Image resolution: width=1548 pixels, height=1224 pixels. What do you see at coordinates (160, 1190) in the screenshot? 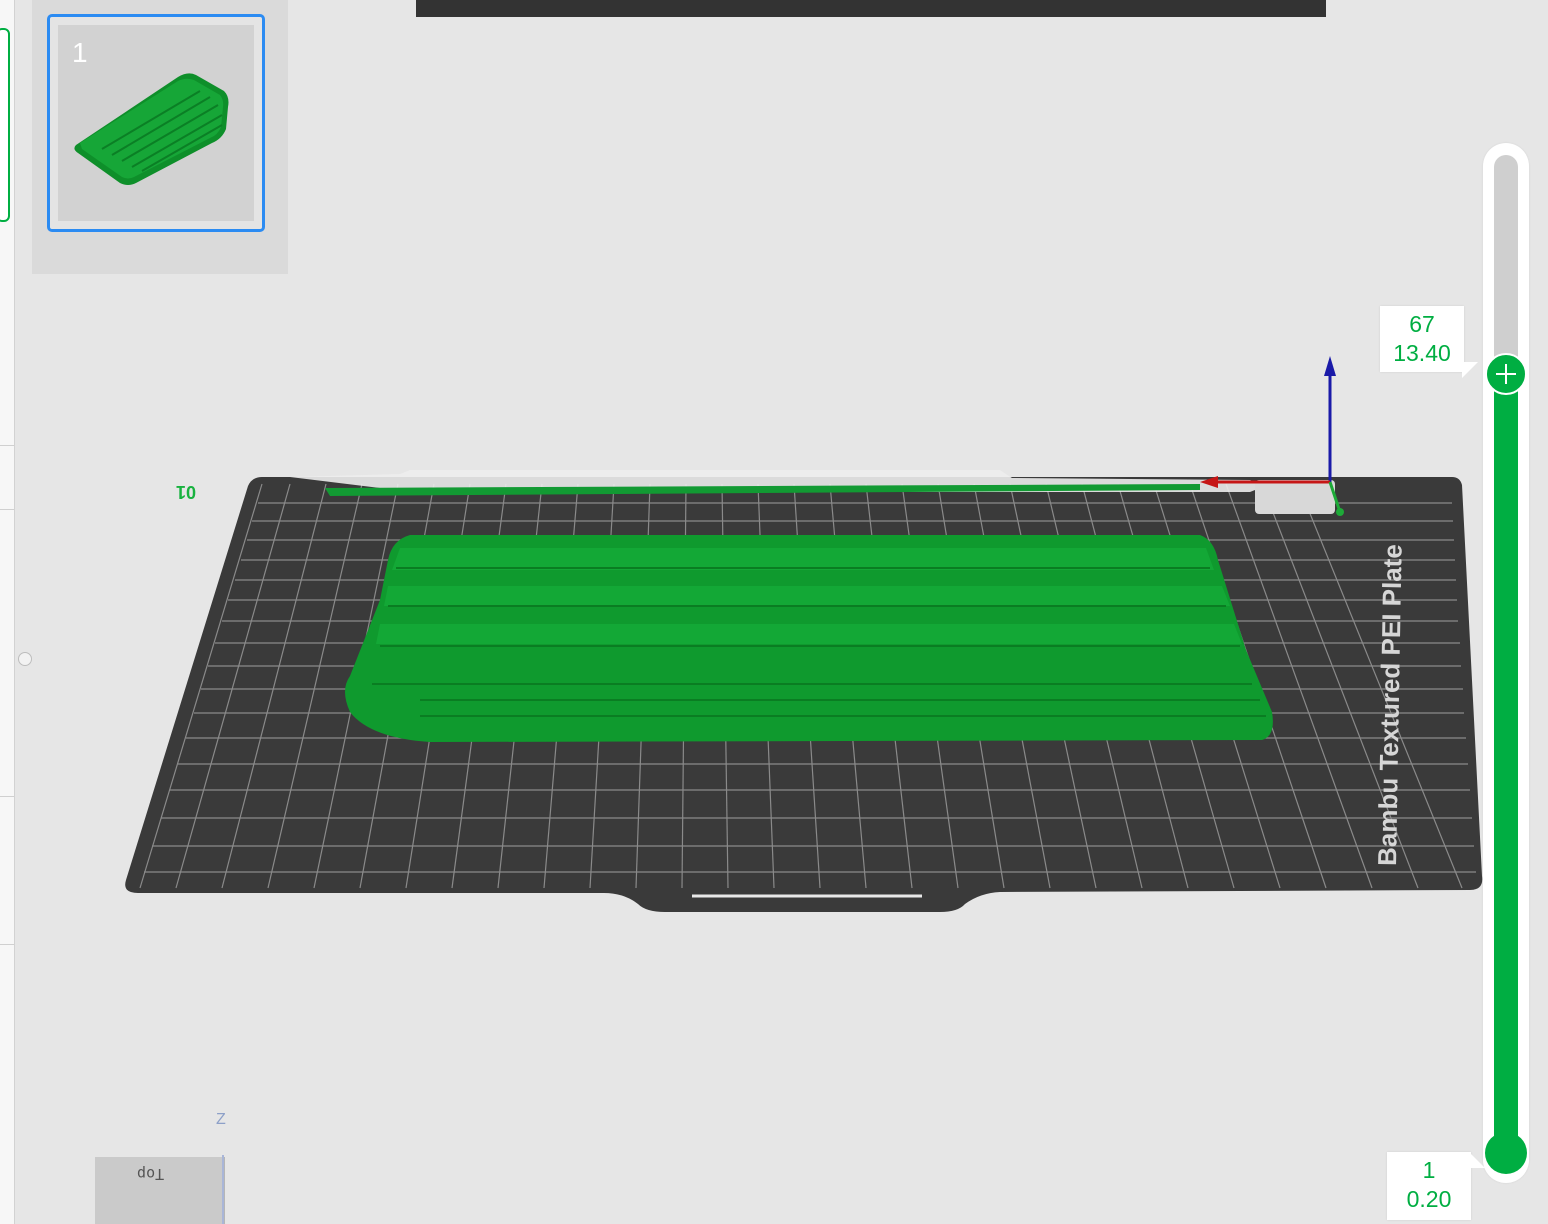
I see `view-cube: Top` at bounding box center [160, 1190].